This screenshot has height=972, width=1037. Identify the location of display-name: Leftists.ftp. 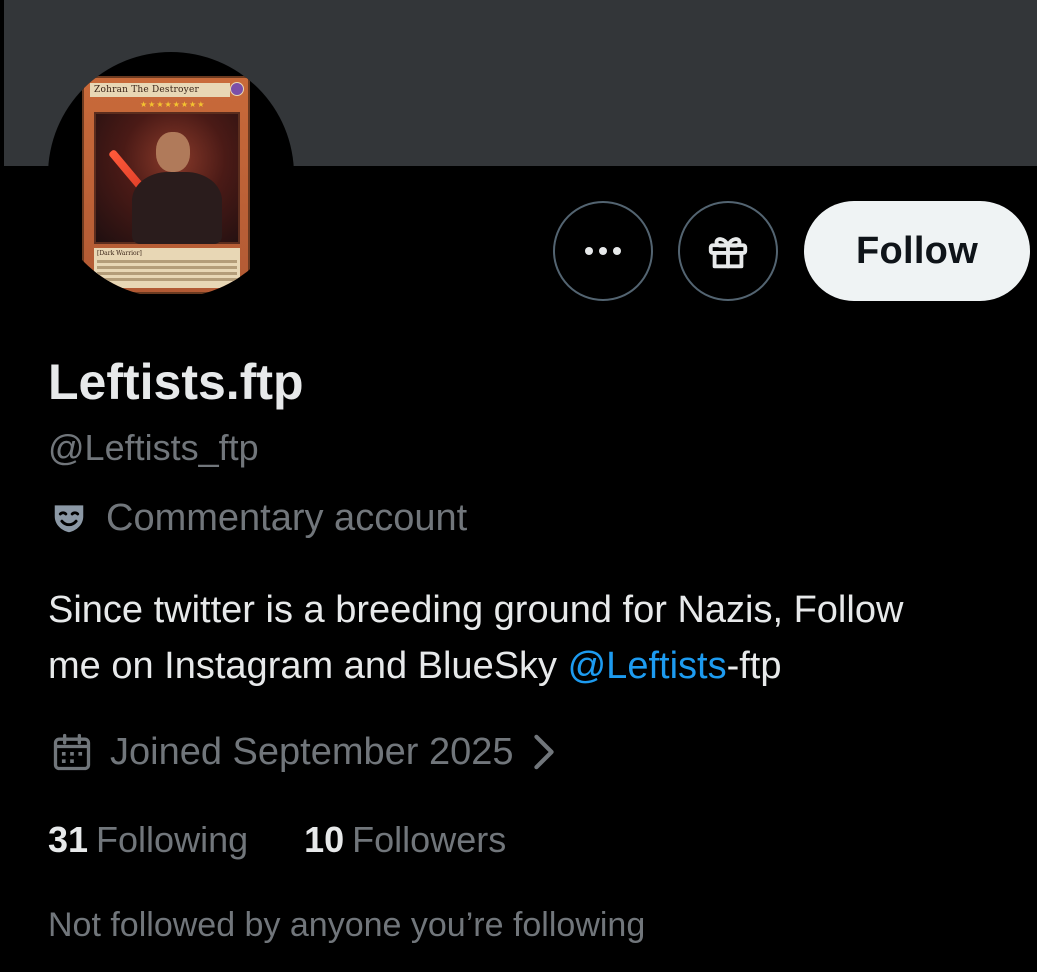
(176, 382).